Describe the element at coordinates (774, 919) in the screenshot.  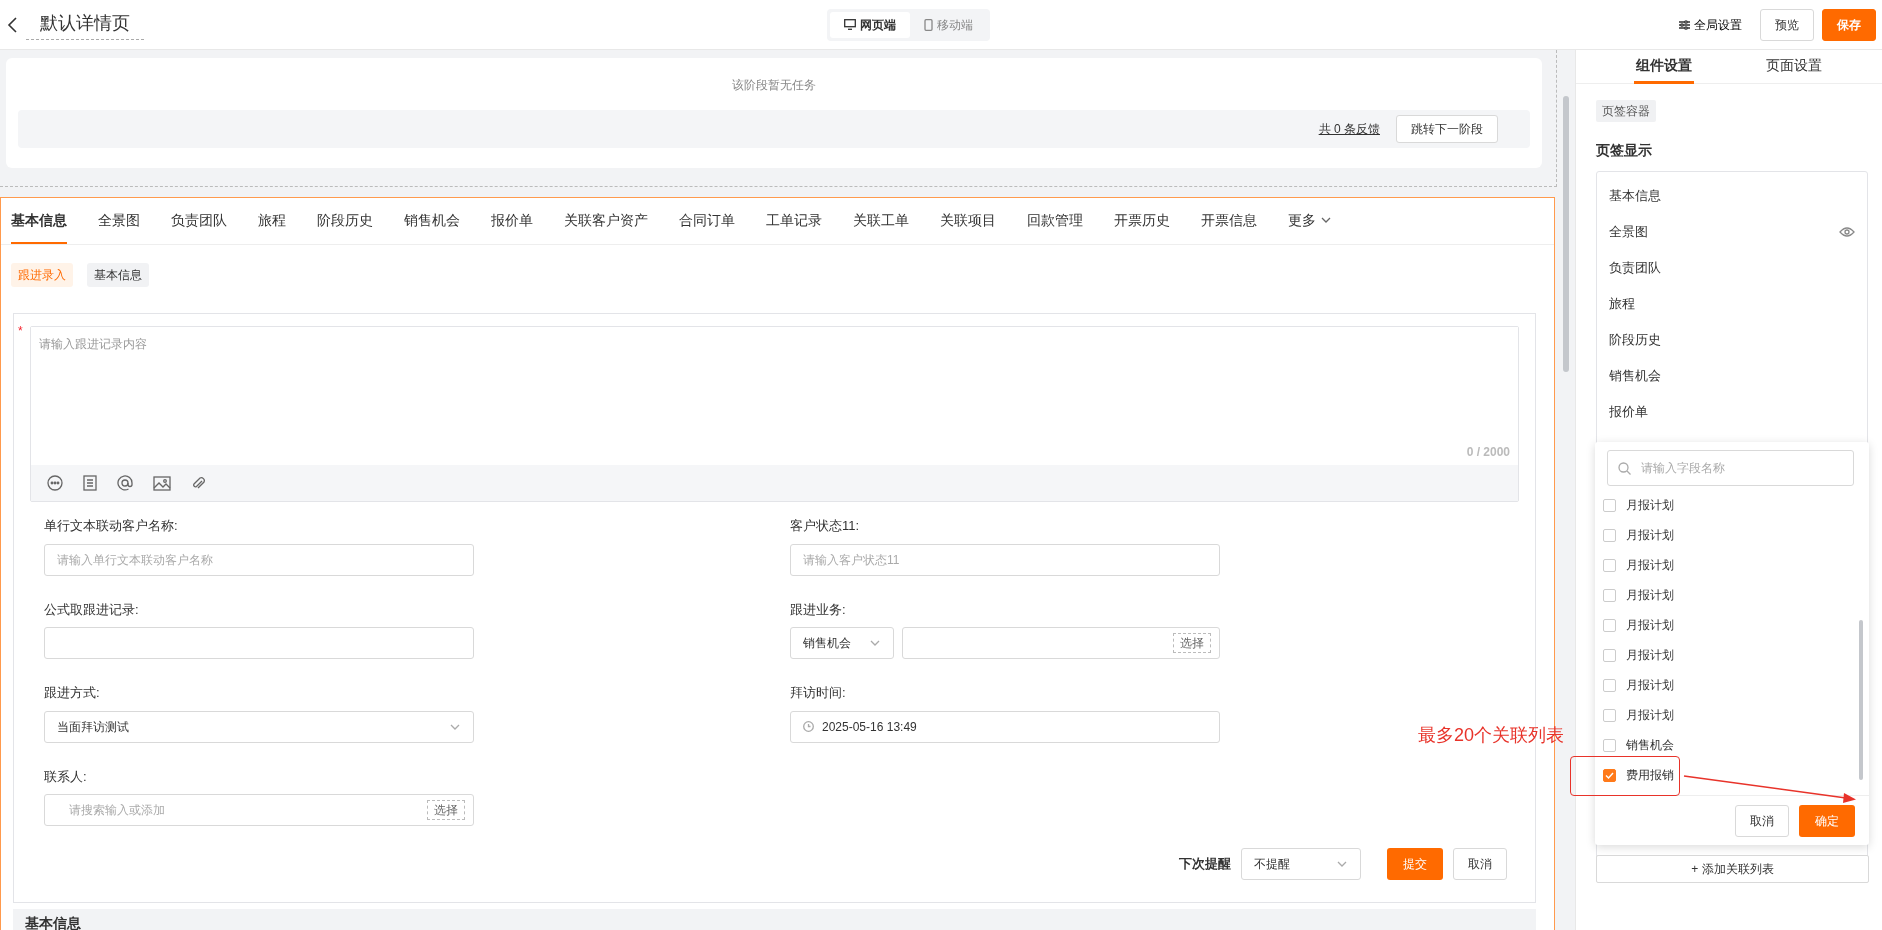
I see `section-header: 基本信息` at that location.